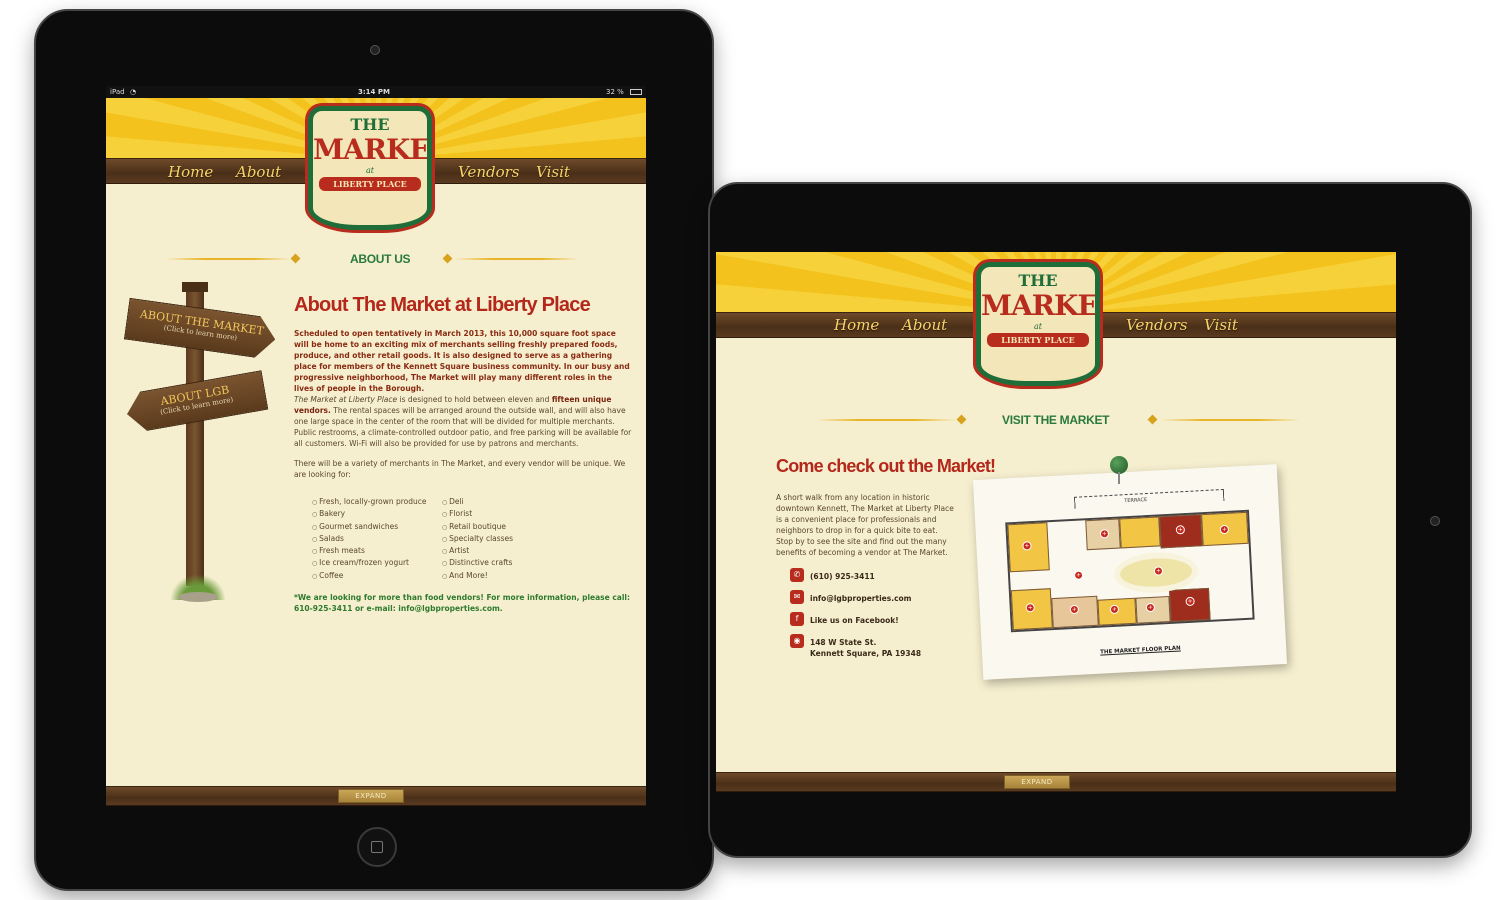 Image resolution: width=1500 pixels, height=900 pixels. Describe the element at coordinates (377, 847) in the screenshot. I see `home-button` at that location.